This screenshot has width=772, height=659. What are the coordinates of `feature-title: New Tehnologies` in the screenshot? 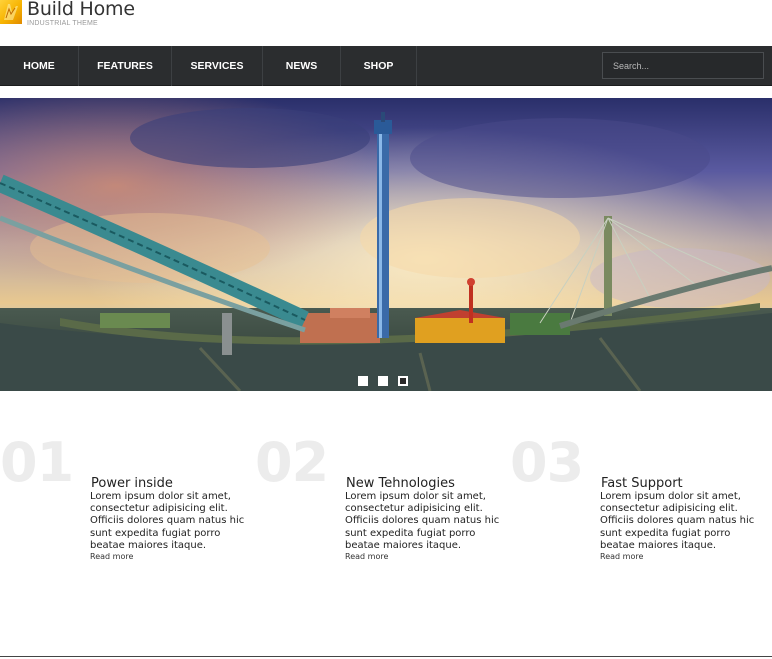 It's located at (400, 483).